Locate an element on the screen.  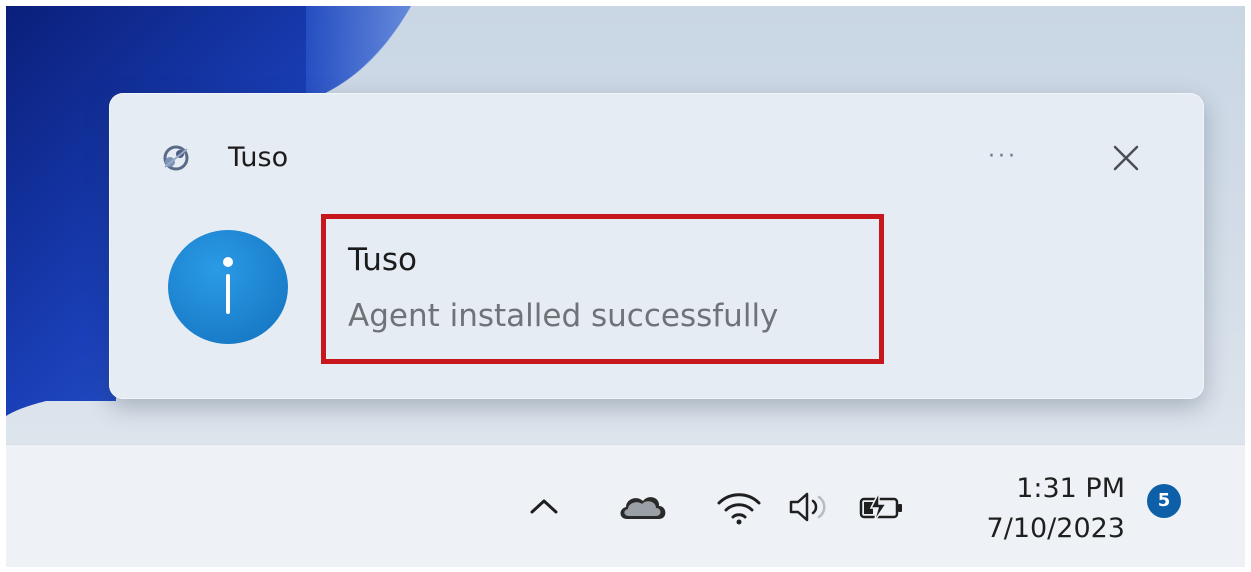
wifi-icon is located at coordinates (739, 508).